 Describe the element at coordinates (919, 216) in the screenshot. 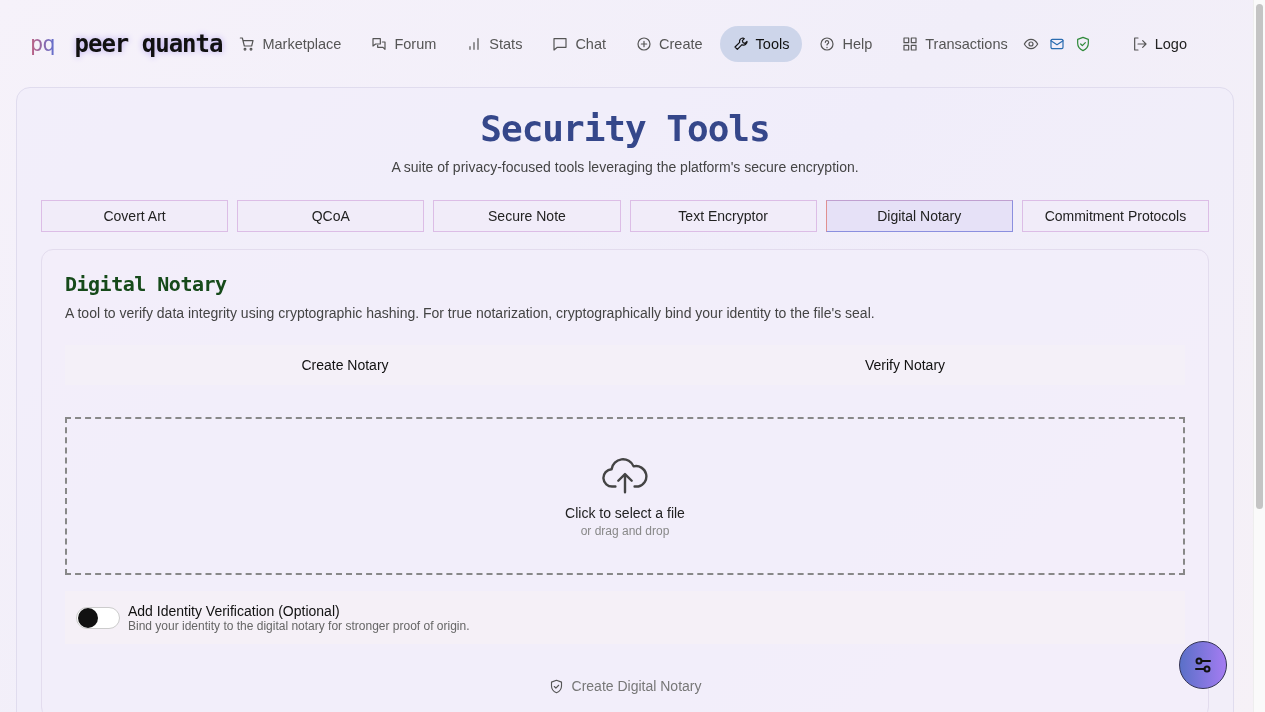

I see `tool-tab: Digital Notary` at that location.